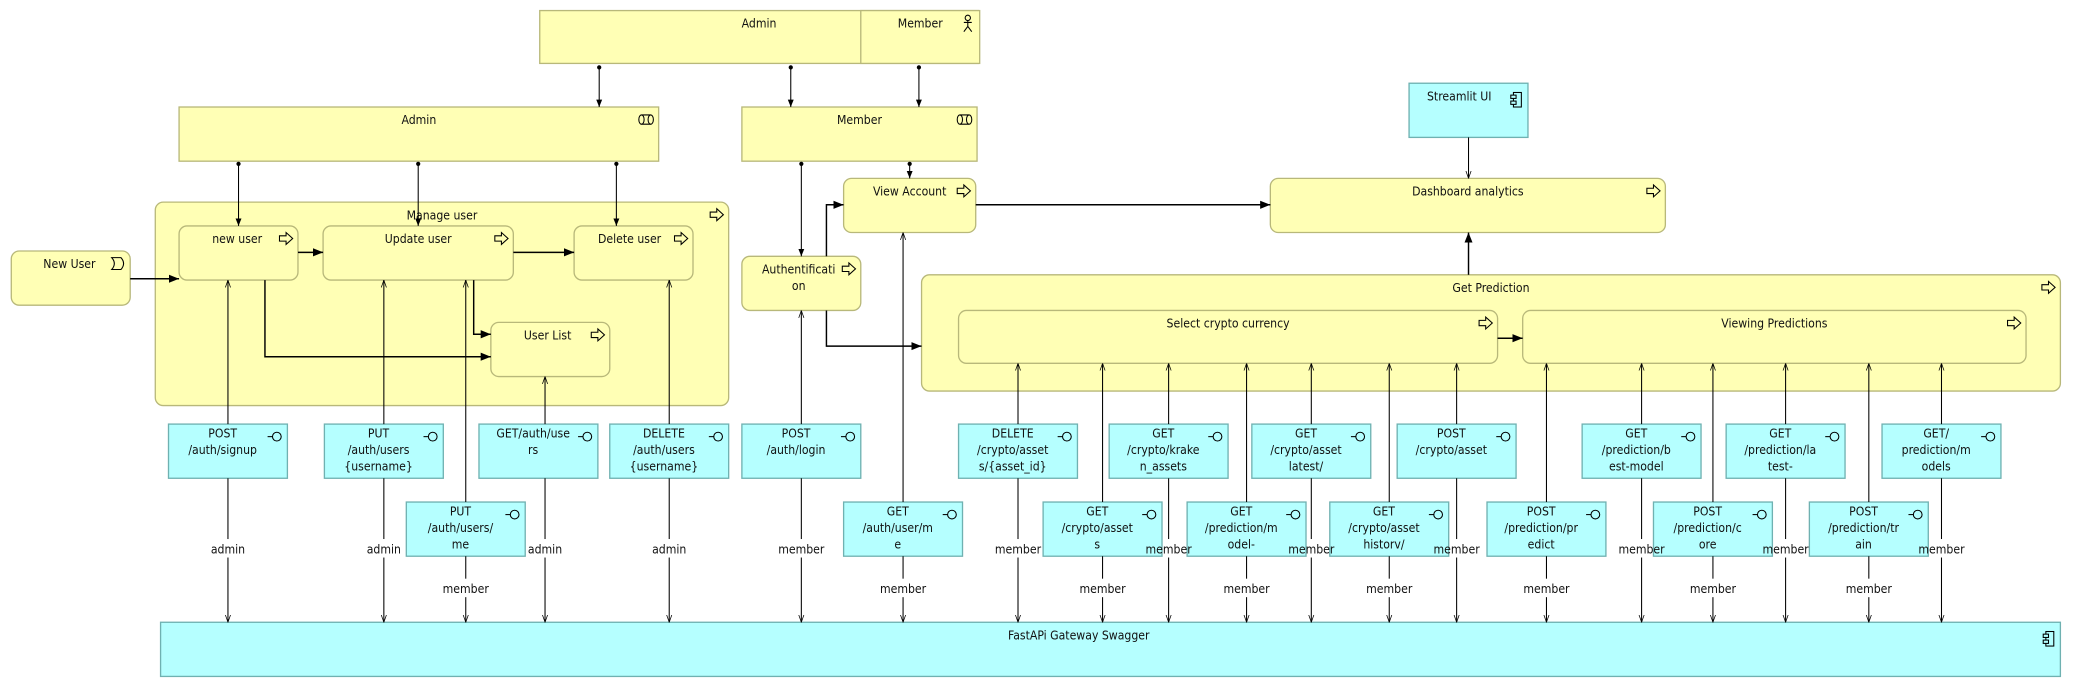  Describe the element at coordinates (442, 215) in the screenshot. I see `process-manage-user-label: Manage user` at that location.